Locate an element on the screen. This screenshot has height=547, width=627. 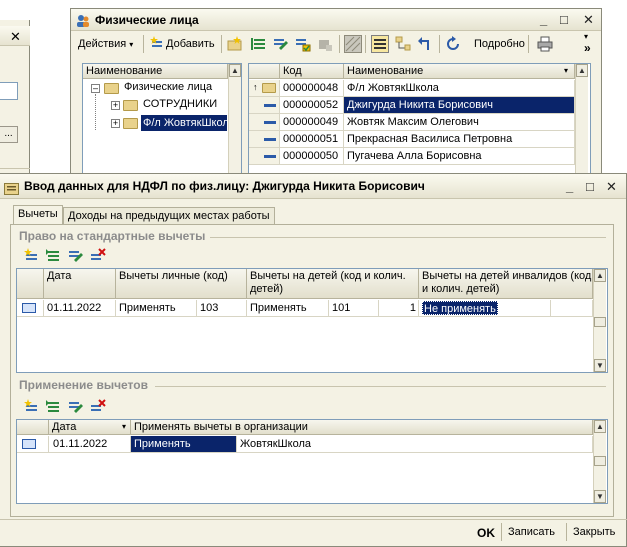
table-row-code: 000000052 is located at coordinates (312, 105).